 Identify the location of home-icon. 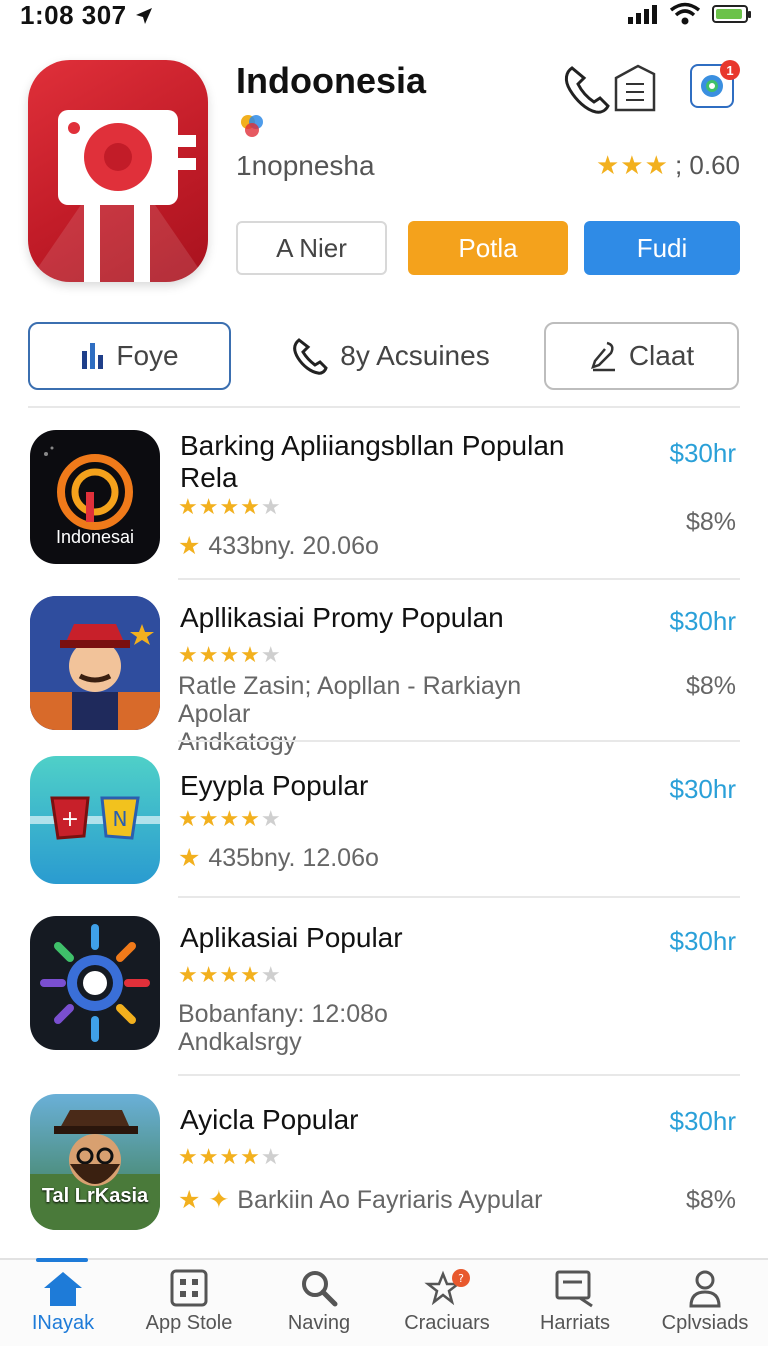
(63, 1289).